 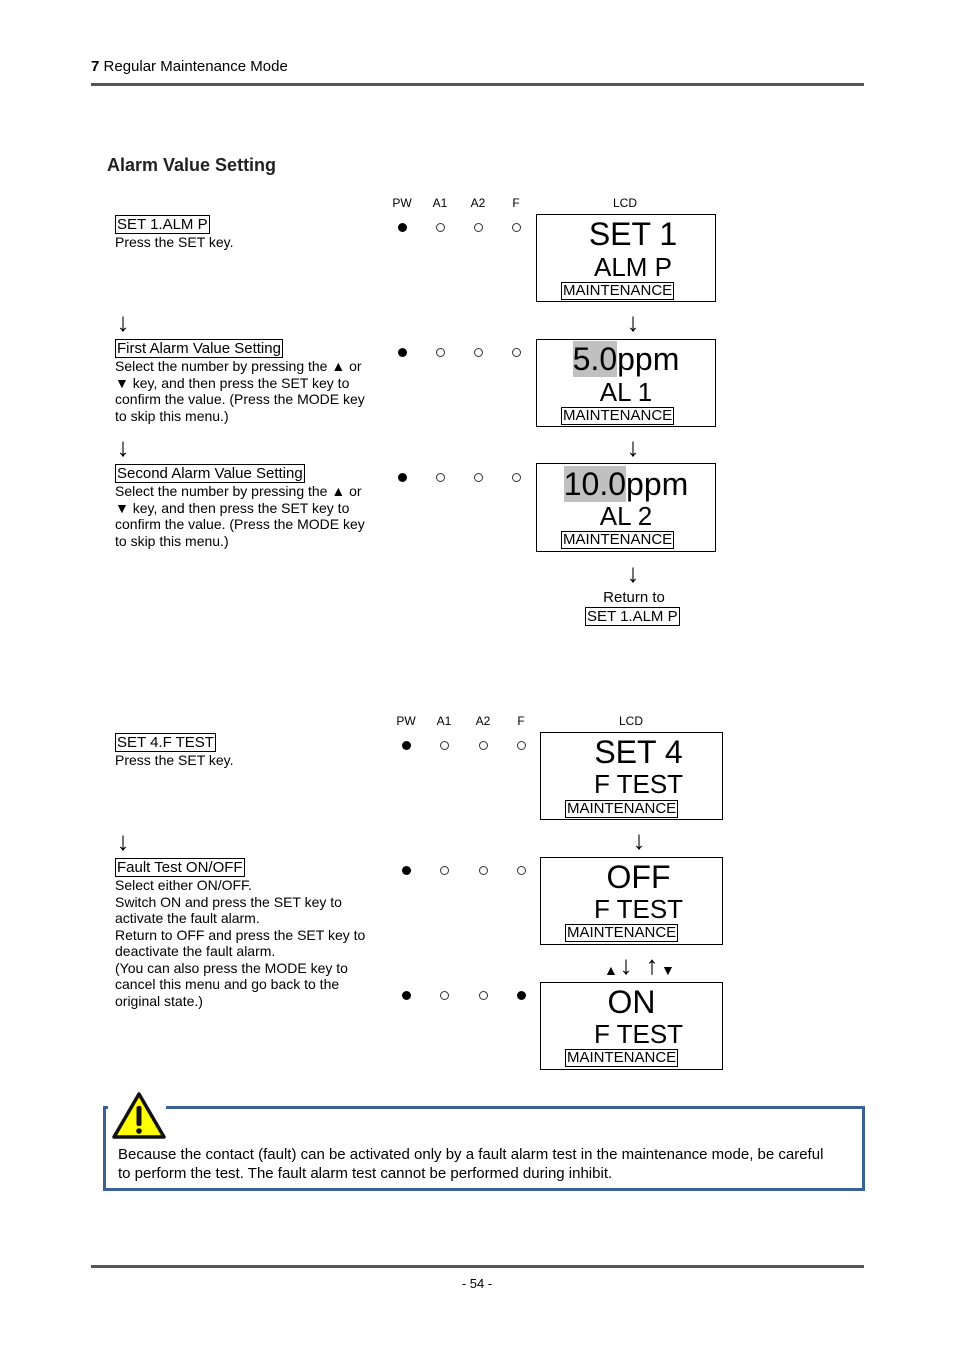 I want to click on lcd-editing-value: 5.0, so click(x=595, y=359).